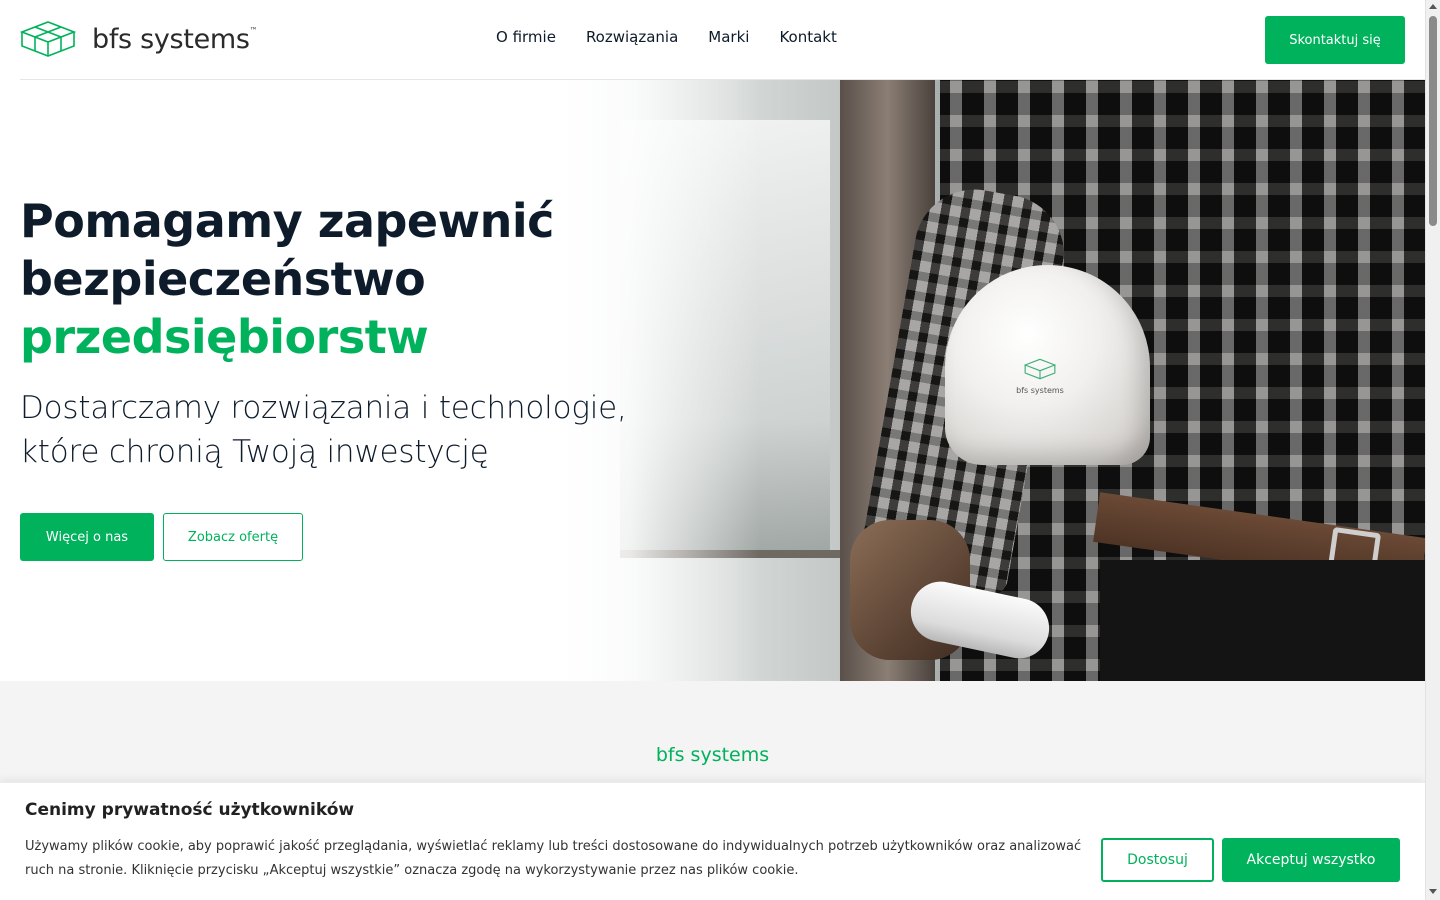 Image resolution: width=1440 pixels, height=900 pixels. What do you see at coordinates (1432, 450) in the screenshot?
I see `page-scrollbar` at bounding box center [1432, 450].